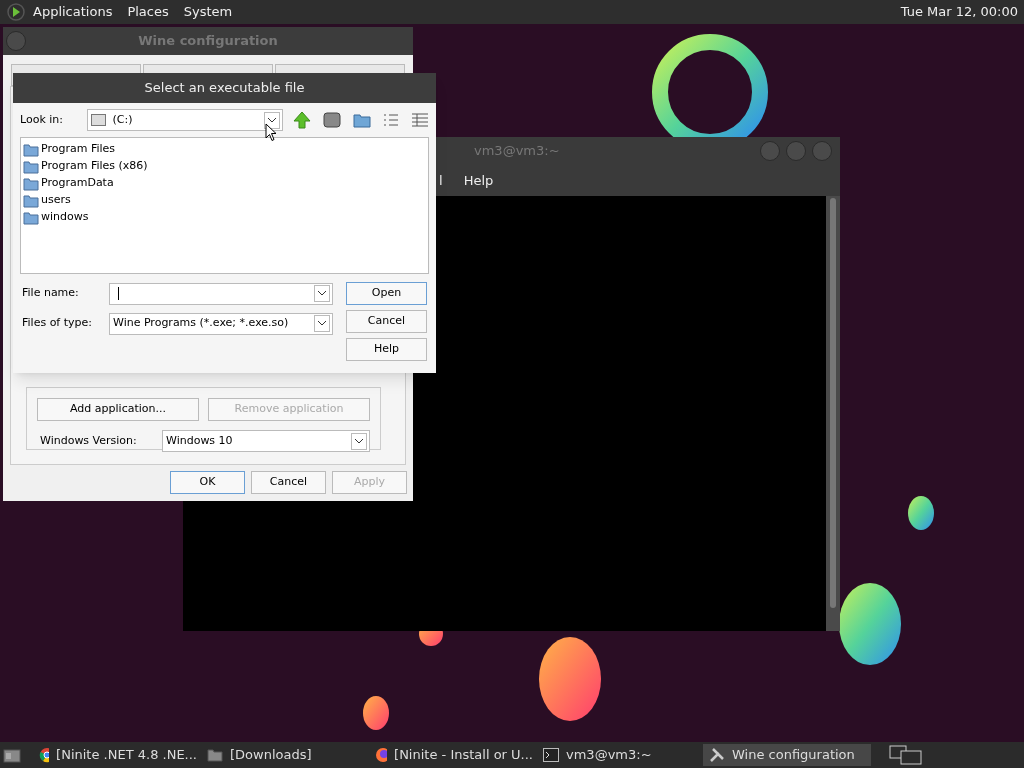  Describe the element at coordinates (207, 482) in the screenshot. I see `button: OK` at that location.